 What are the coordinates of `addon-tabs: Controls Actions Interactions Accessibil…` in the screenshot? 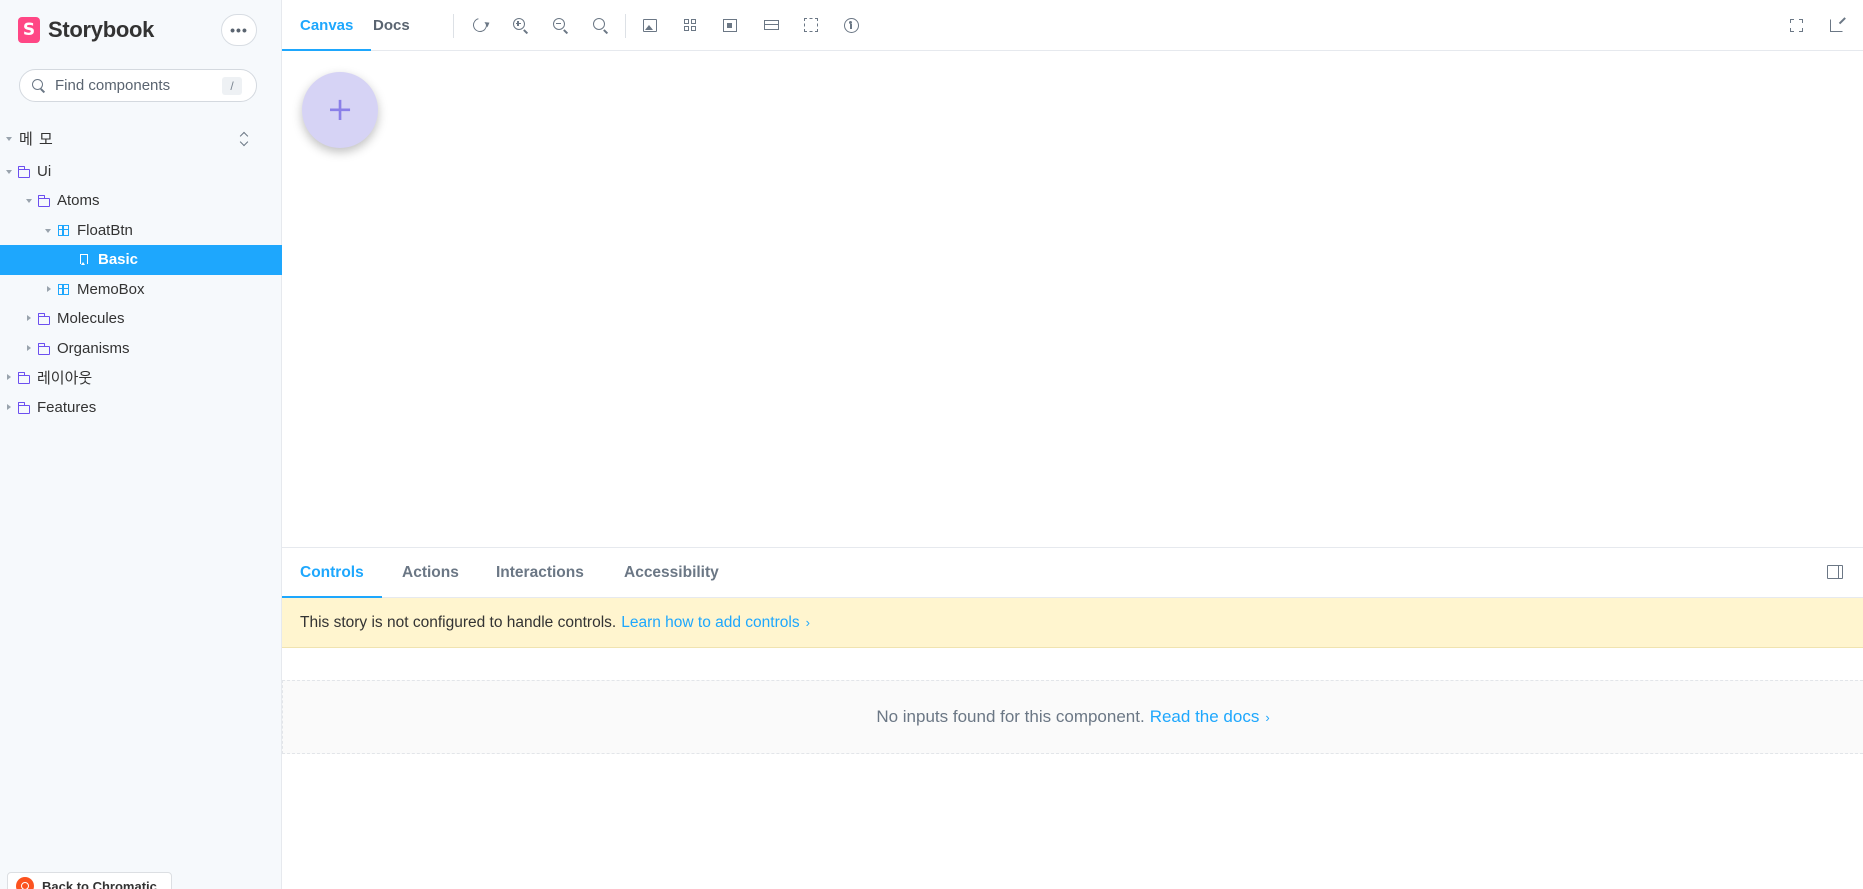 It's located at (1072, 573).